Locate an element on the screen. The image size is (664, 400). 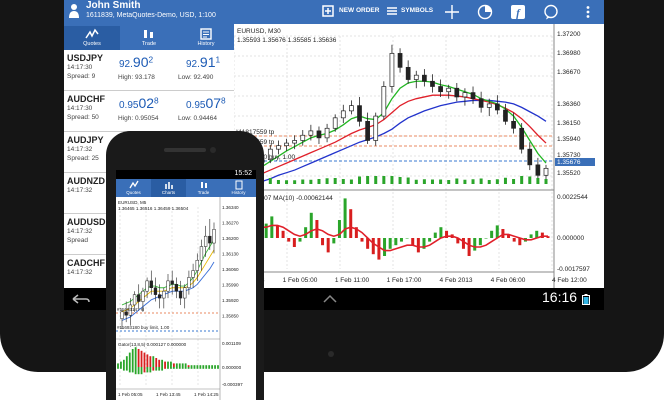
ask-sup: 8 is located at coordinates (223, 100).